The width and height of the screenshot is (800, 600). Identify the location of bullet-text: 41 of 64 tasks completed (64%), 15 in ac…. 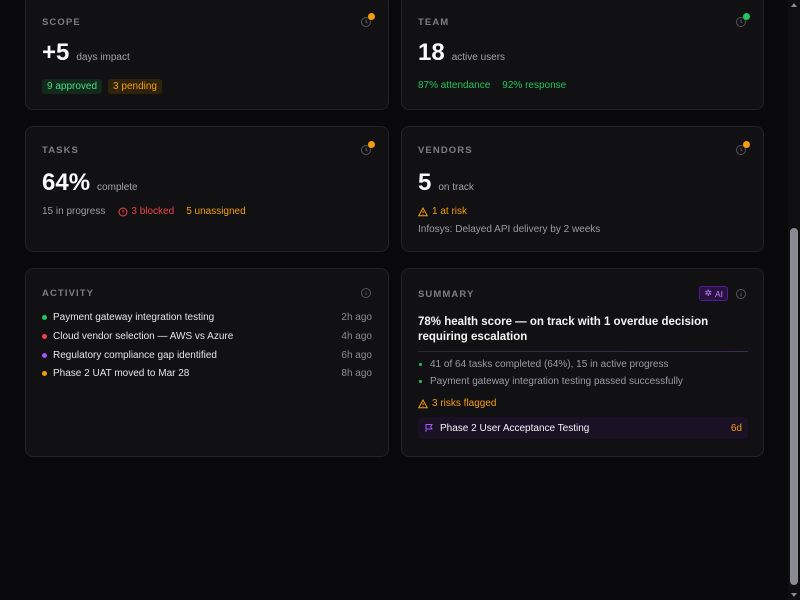
(549, 364).